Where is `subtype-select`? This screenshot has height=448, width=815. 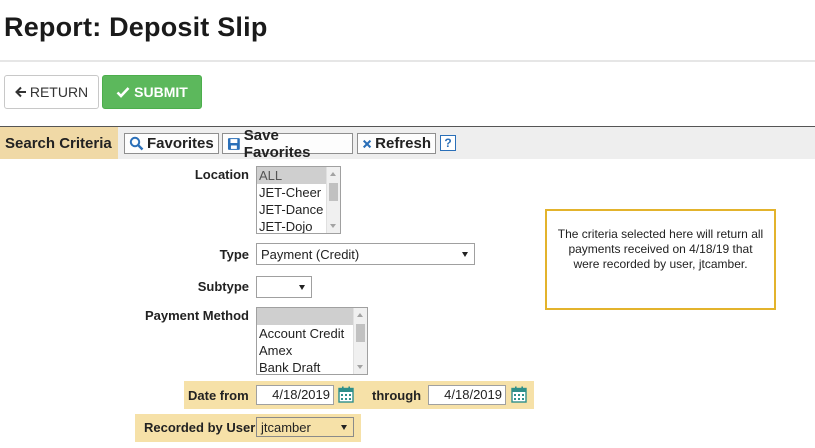 subtype-select is located at coordinates (284, 287).